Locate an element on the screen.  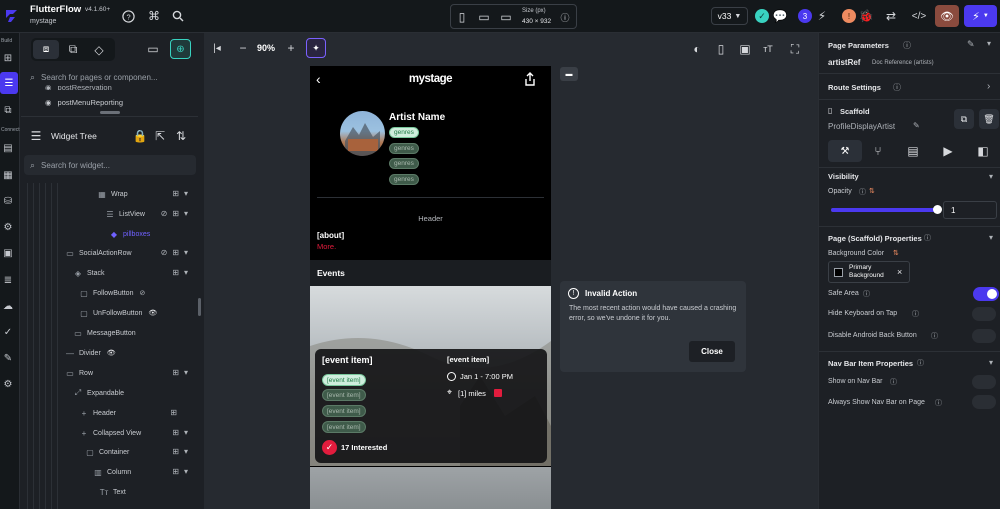
schema-icon: ▦ is located at coordinates (8, 175).